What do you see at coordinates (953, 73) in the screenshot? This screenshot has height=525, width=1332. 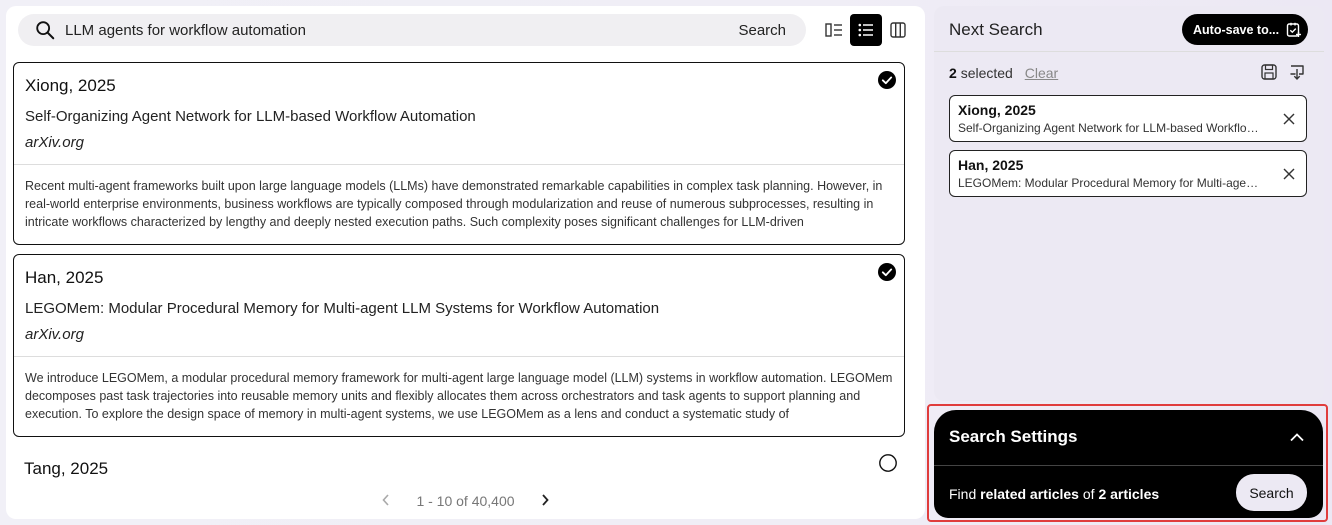 I see `selected-count: 2` at bounding box center [953, 73].